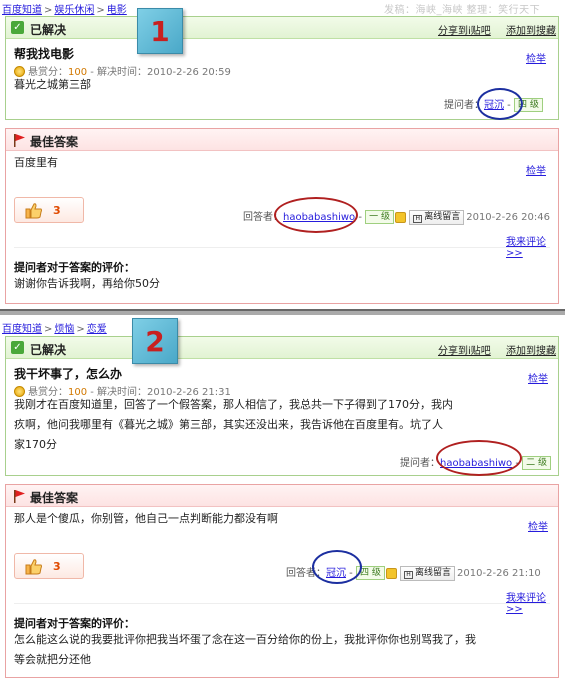  What do you see at coordinates (52, 659) in the screenshot?
I see `evaluation-text-line: 等会就把分还他` at bounding box center [52, 659].